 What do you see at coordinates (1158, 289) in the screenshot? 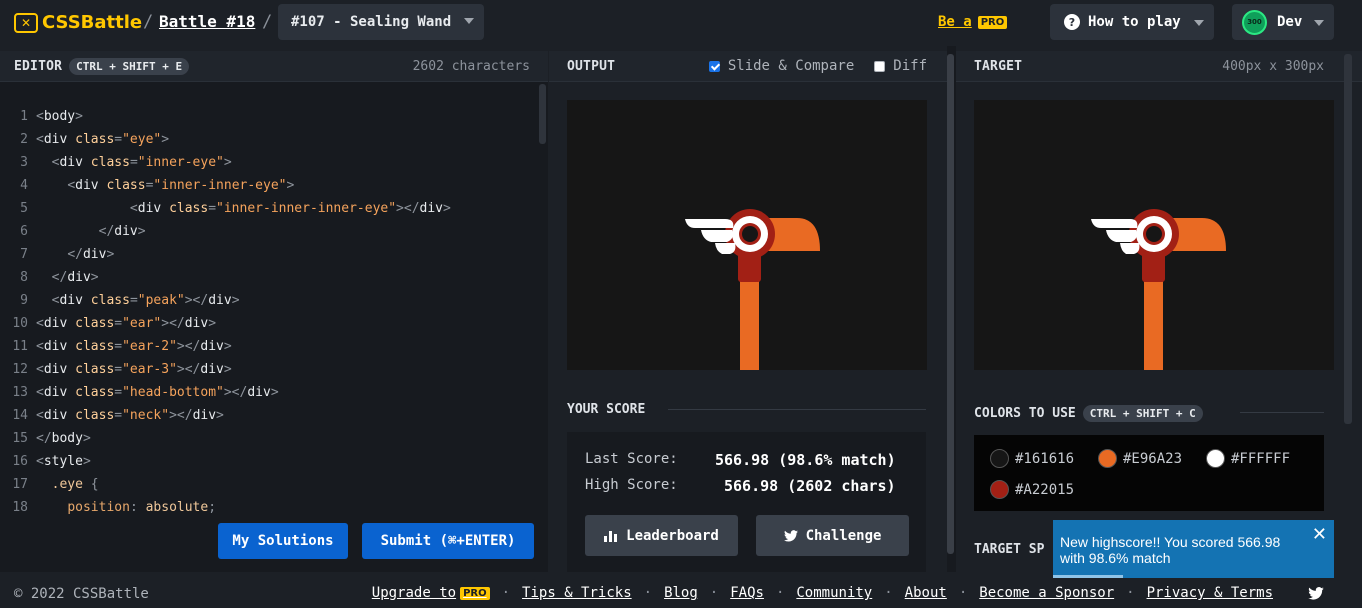
I see `target-bird-drawing` at bounding box center [1158, 289].